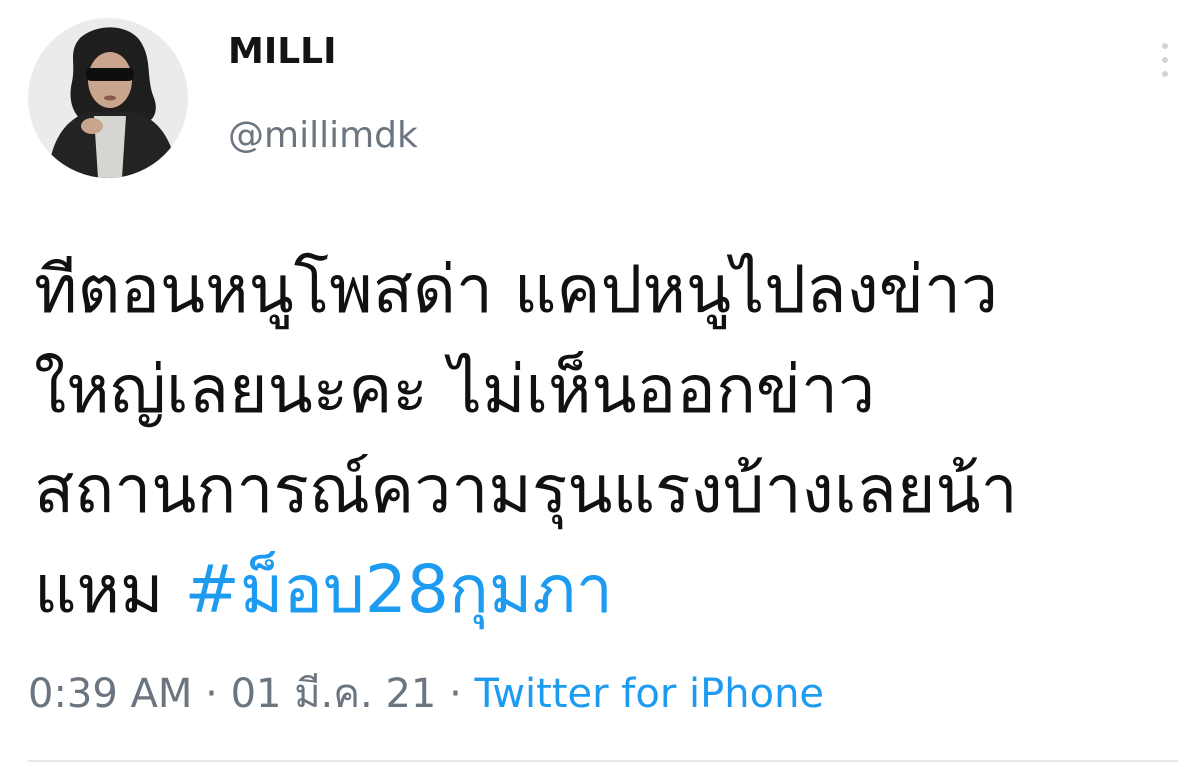  I want to click on divider, so click(603, 761).